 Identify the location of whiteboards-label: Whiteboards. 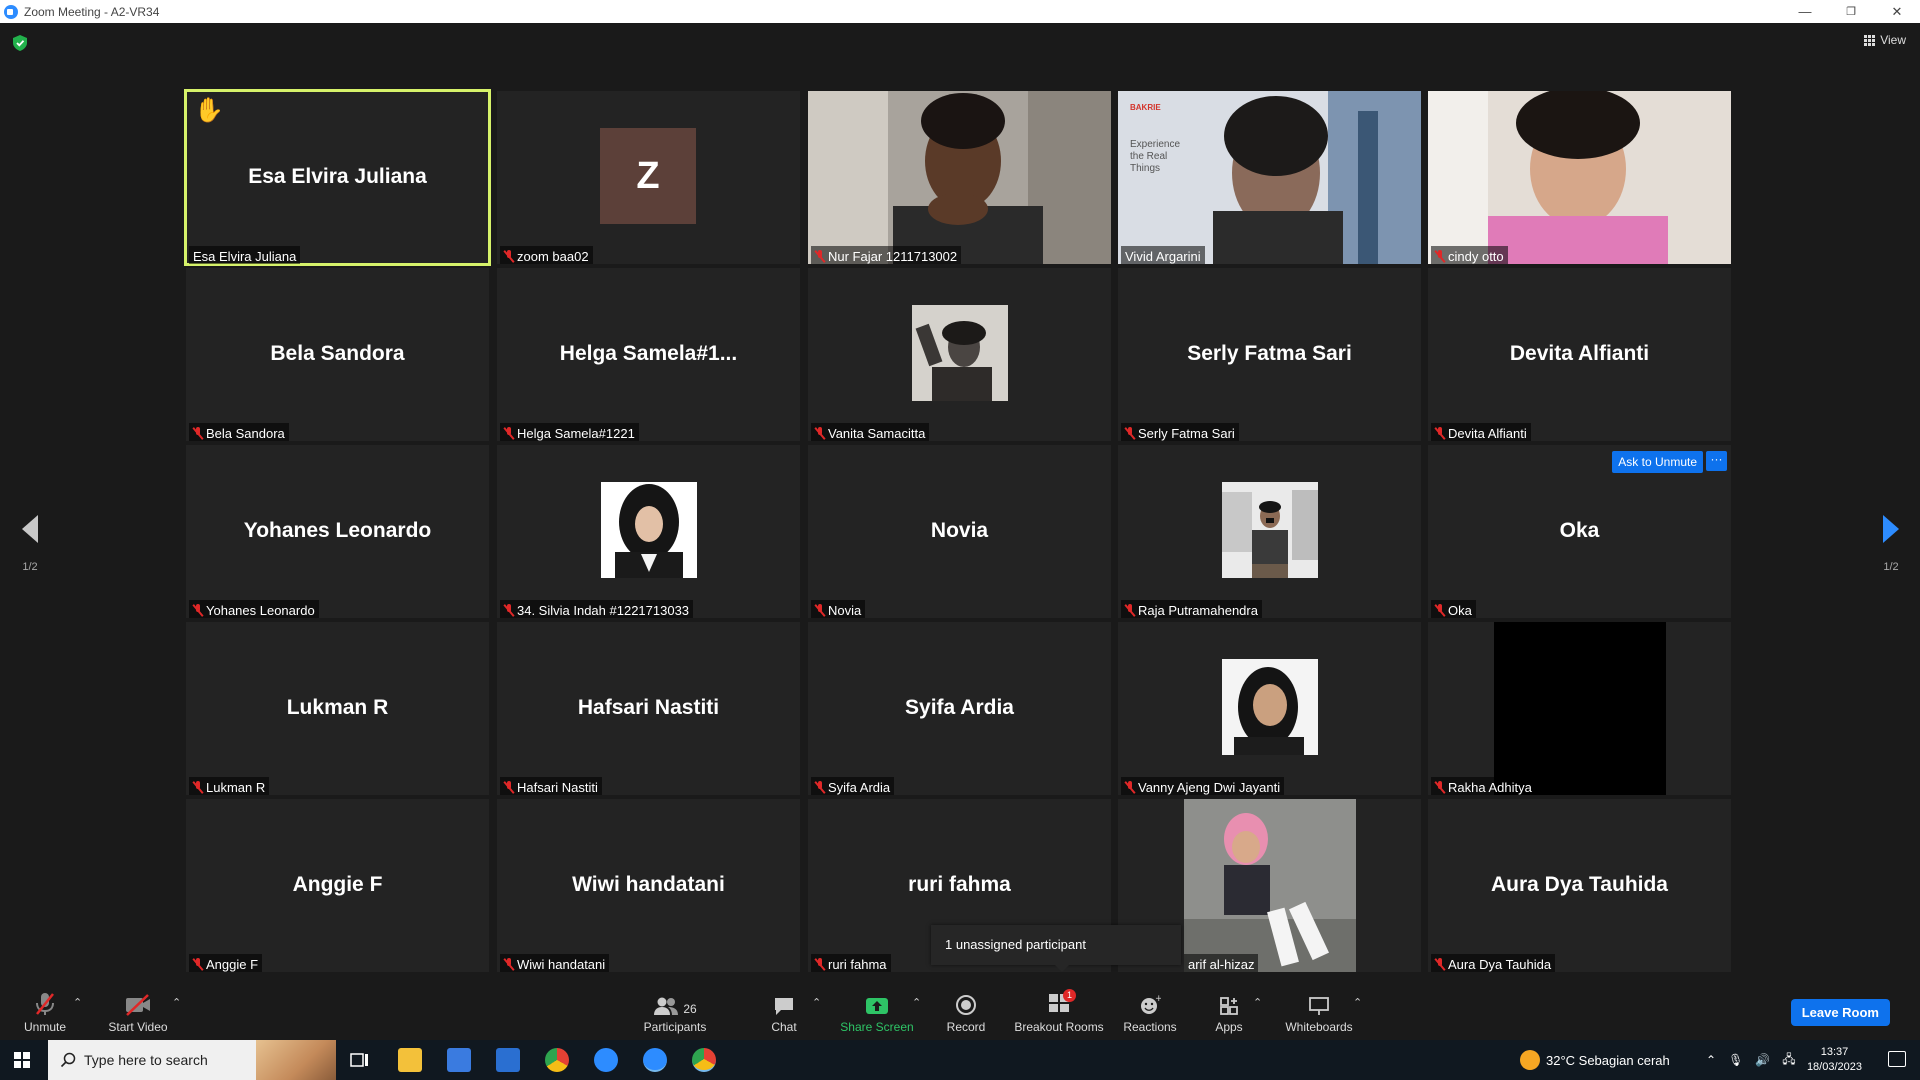
(1319, 1027).